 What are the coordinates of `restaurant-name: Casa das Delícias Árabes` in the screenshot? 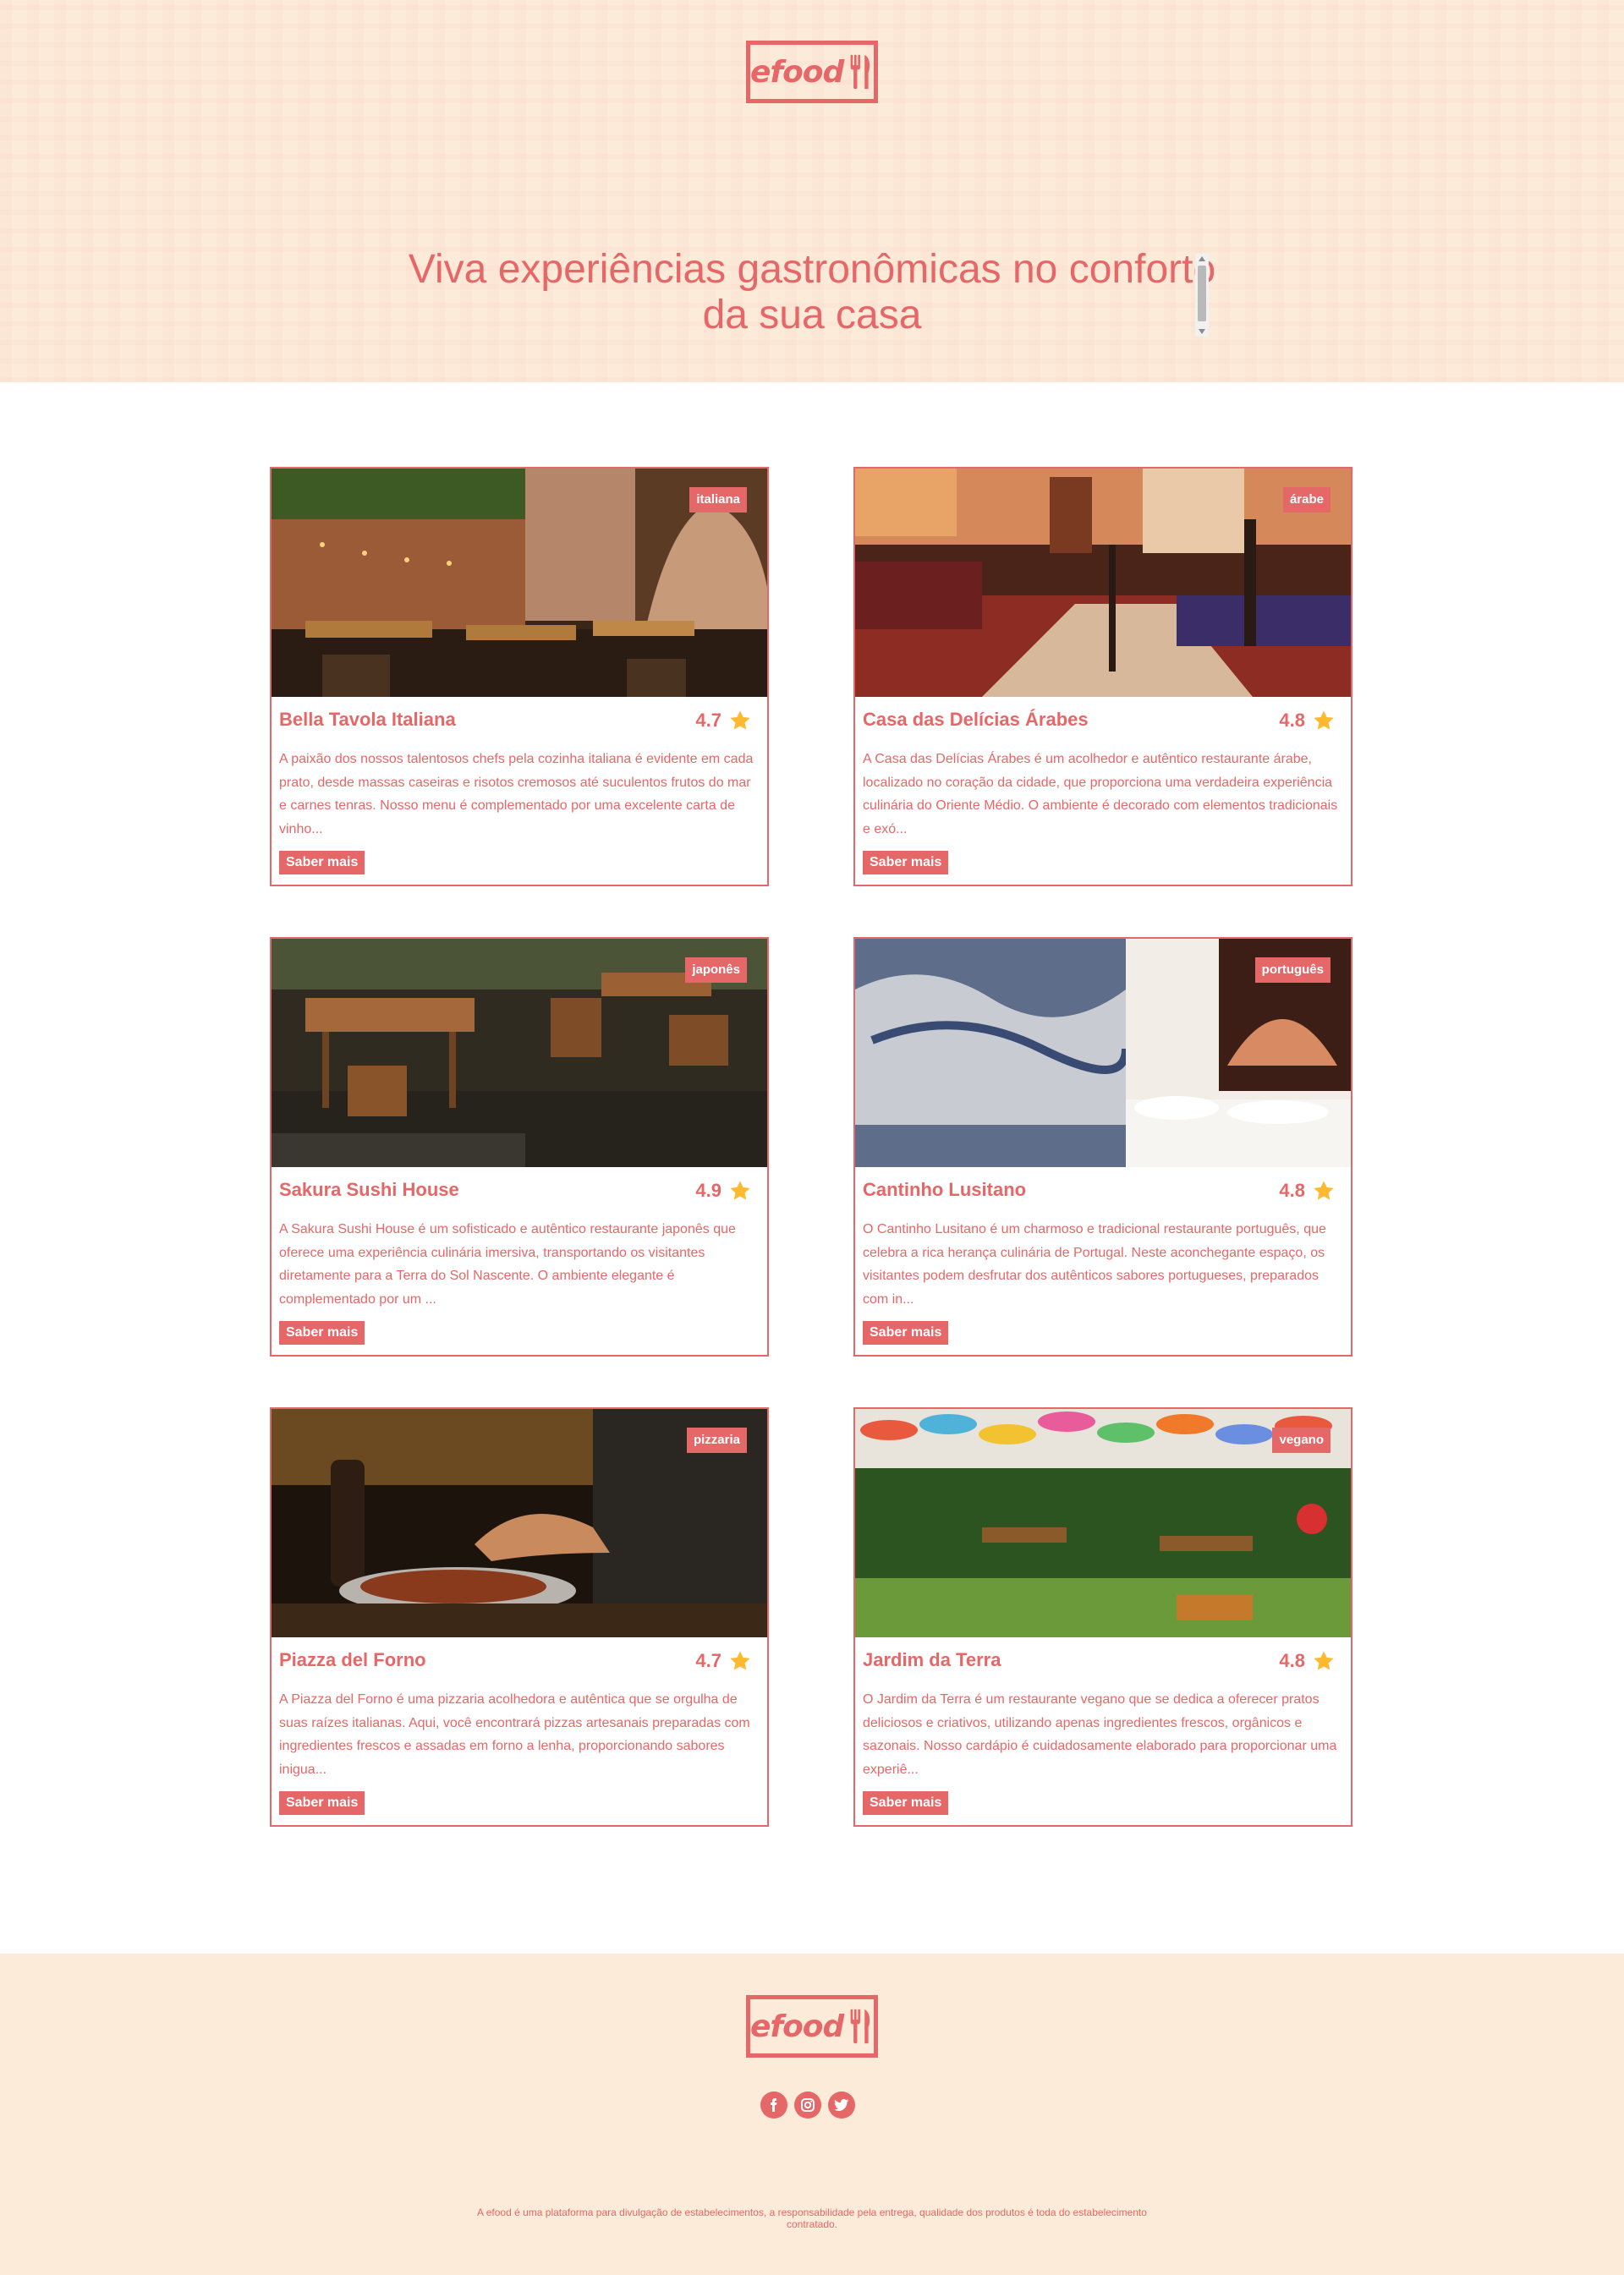 It's located at (976, 719).